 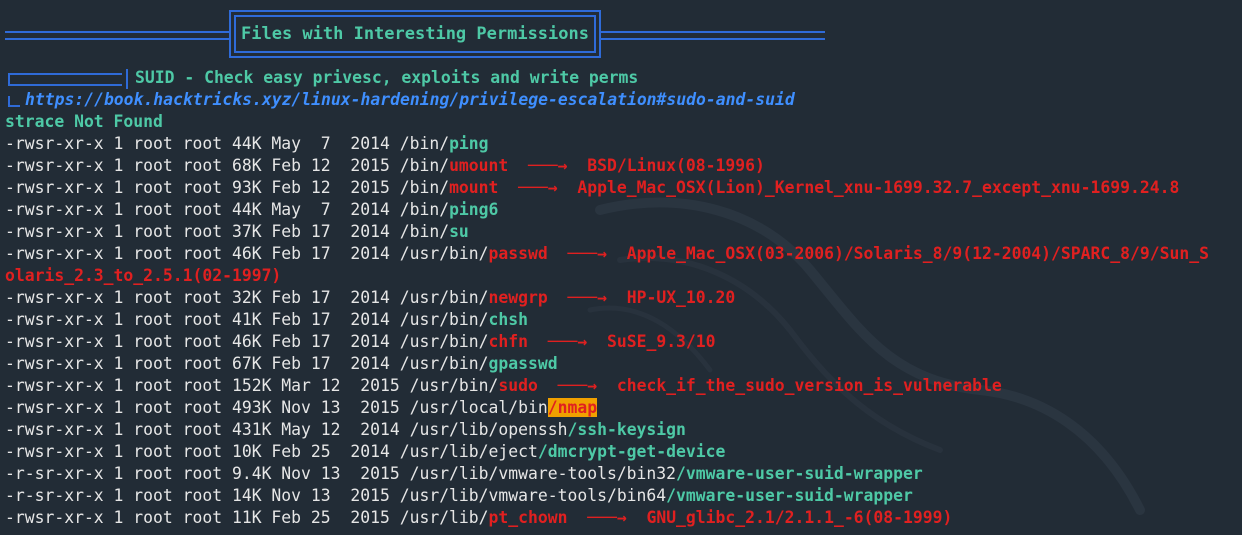 I want to click on exploit-name: BSD/Linux(08-1996), so click(x=676, y=165).